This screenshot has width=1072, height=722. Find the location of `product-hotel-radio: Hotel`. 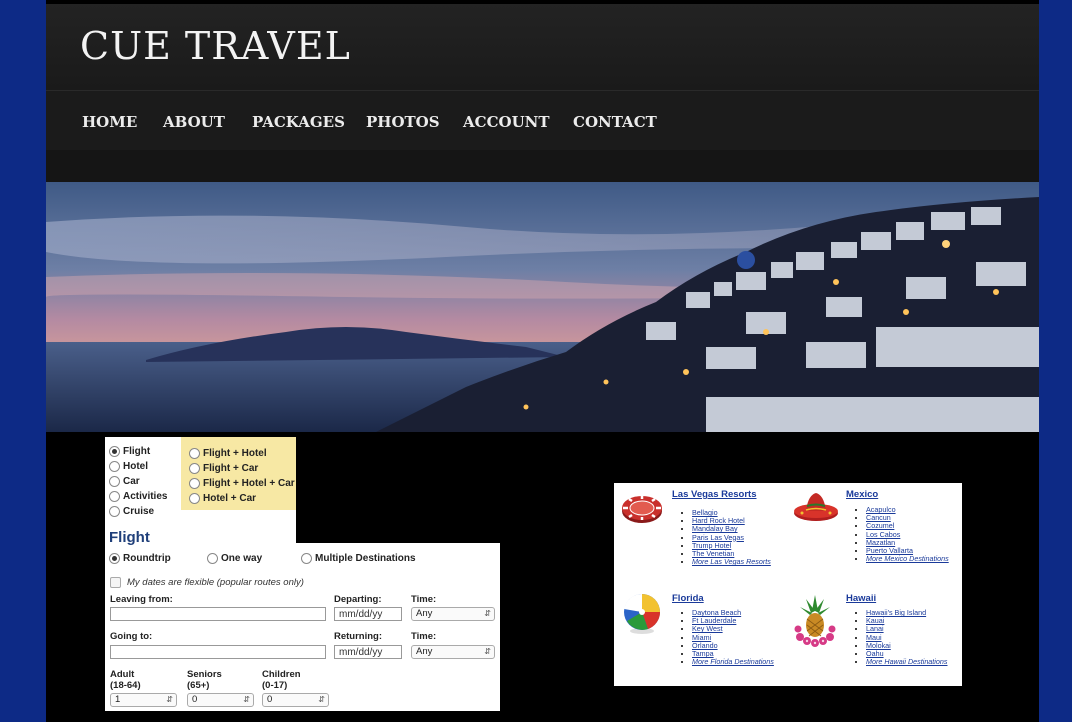

product-hotel-radio: Hotel is located at coordinates (128, 466).